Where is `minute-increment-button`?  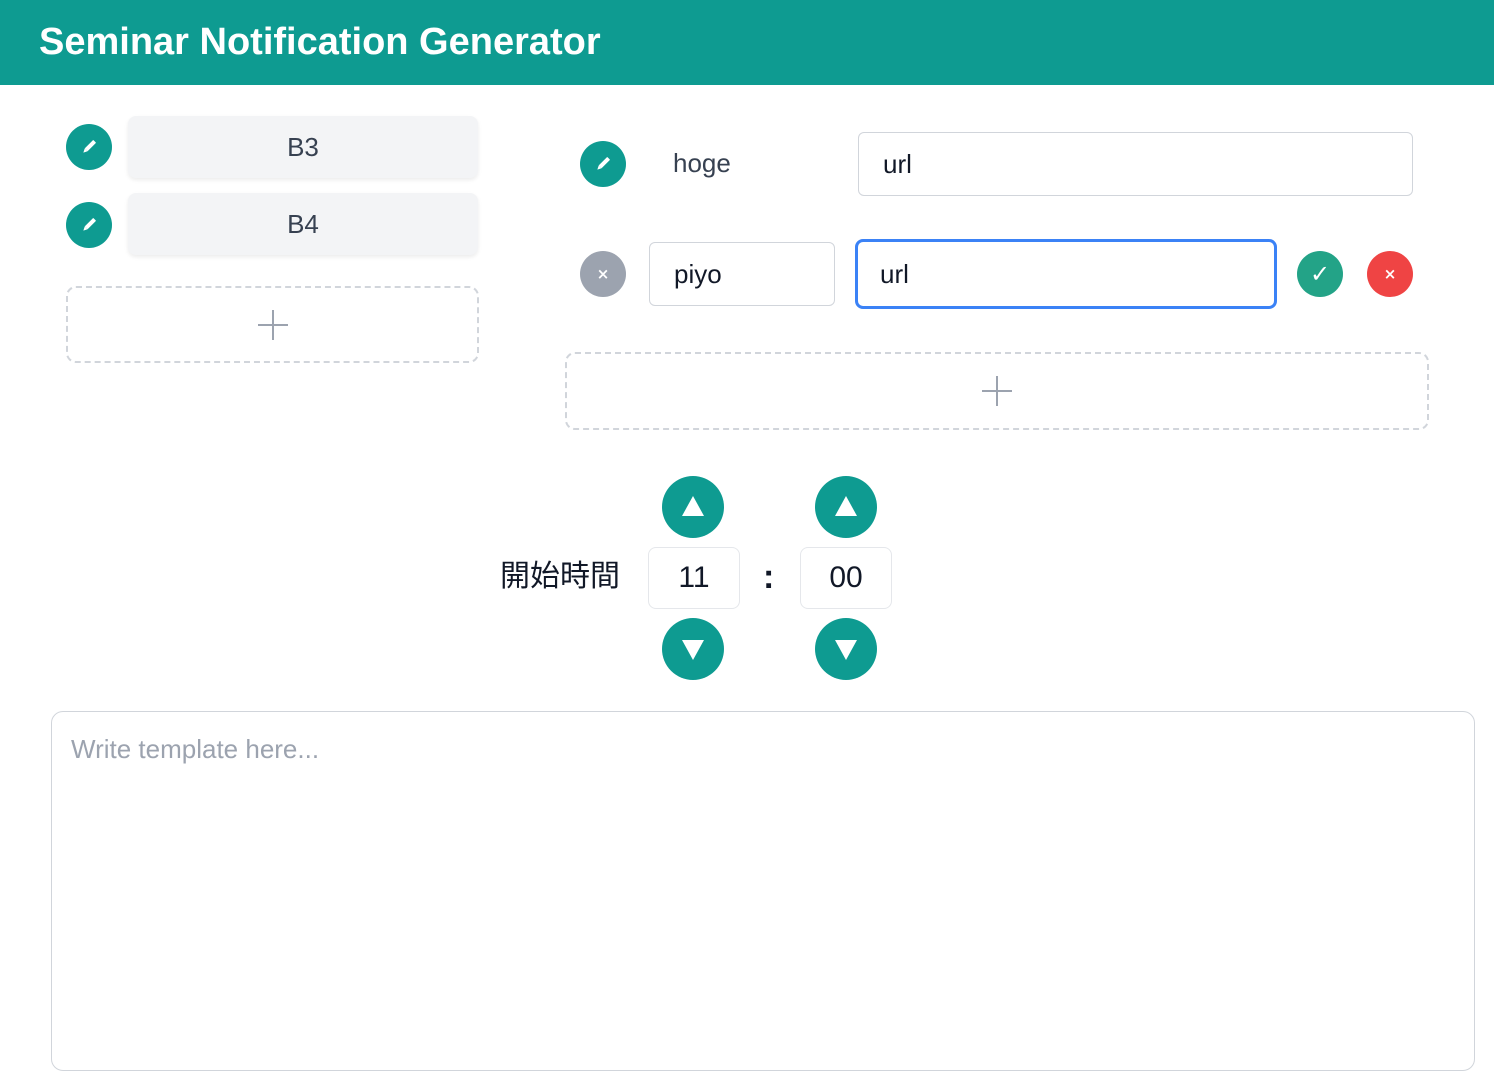
minute-increment-button is located at coordinates (846, 507).